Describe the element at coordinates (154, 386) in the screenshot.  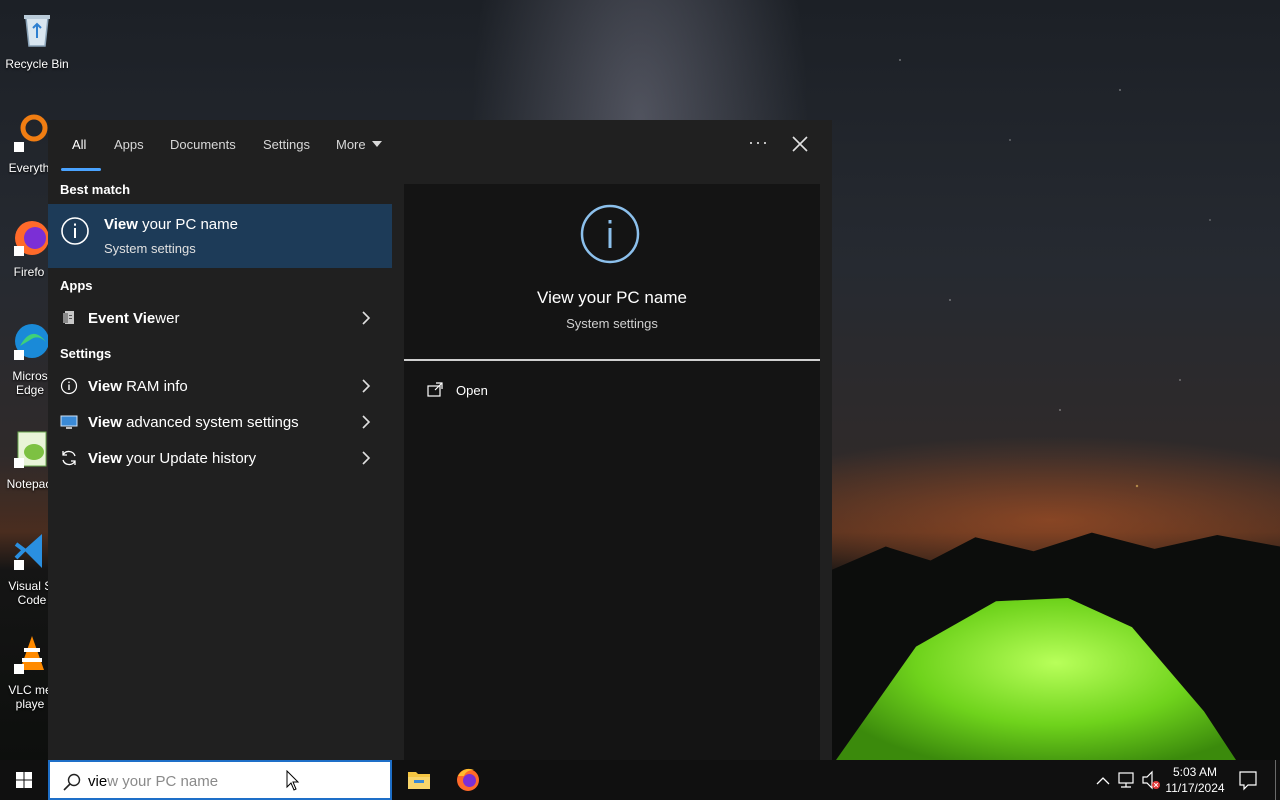
I see `result-label-rest: RAM info` at that location.